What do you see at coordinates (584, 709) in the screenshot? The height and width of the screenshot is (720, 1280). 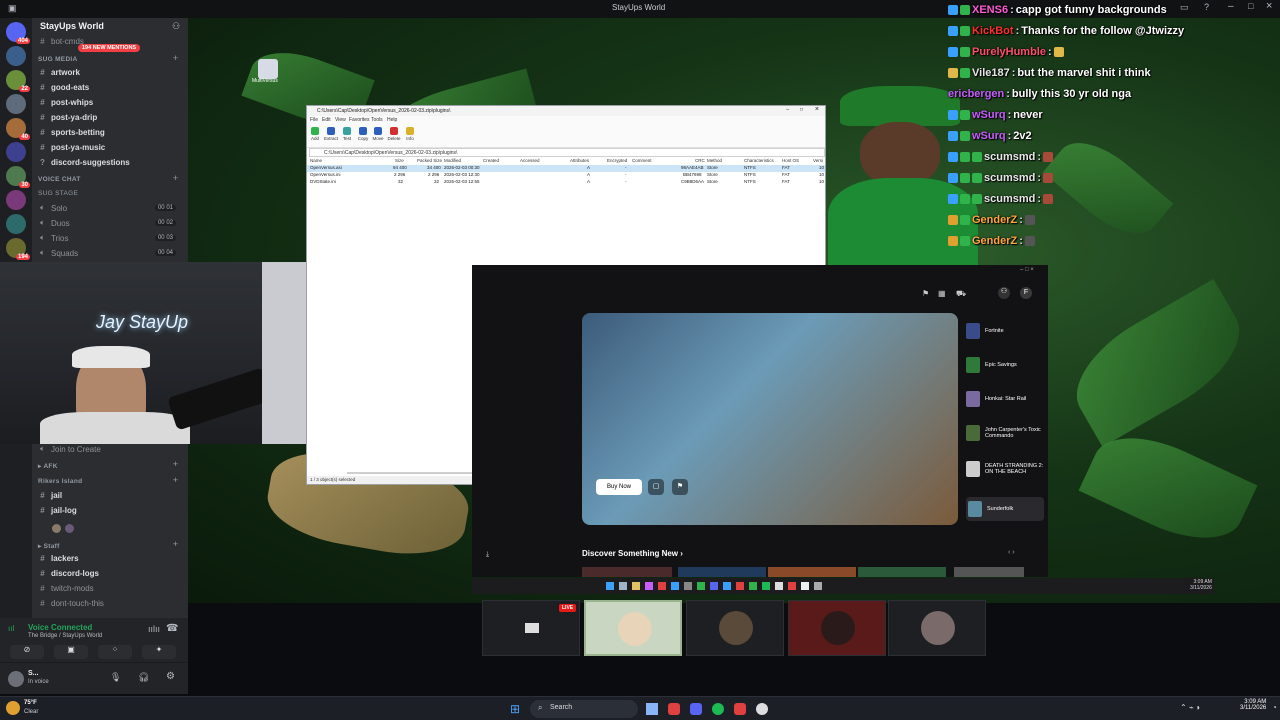 I see `search-input: ⌕ Search` at bounding box center [584, 709].